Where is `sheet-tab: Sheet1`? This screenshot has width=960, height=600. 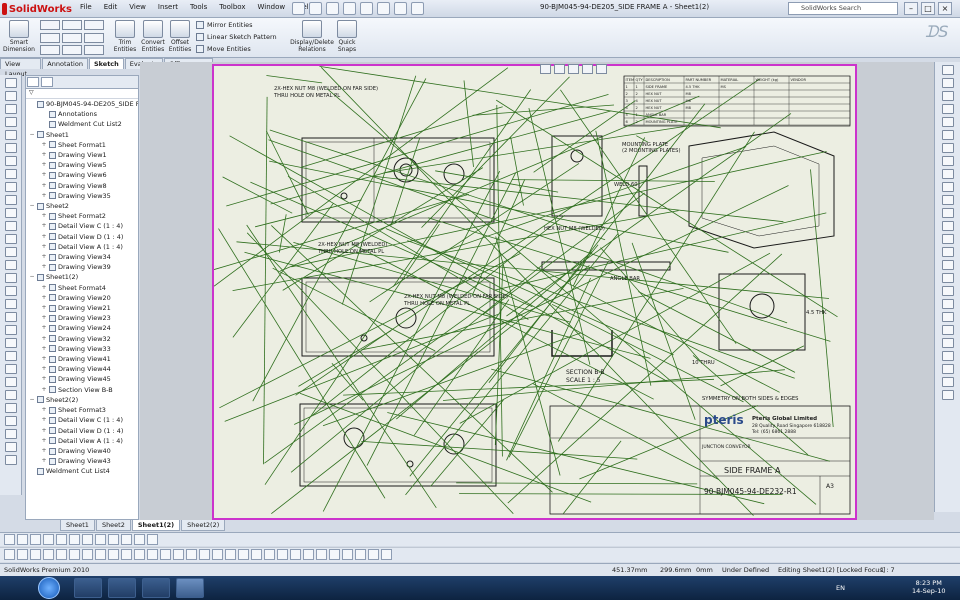
sheet-tab: Sheet1 is located at coordinates (77, 525).